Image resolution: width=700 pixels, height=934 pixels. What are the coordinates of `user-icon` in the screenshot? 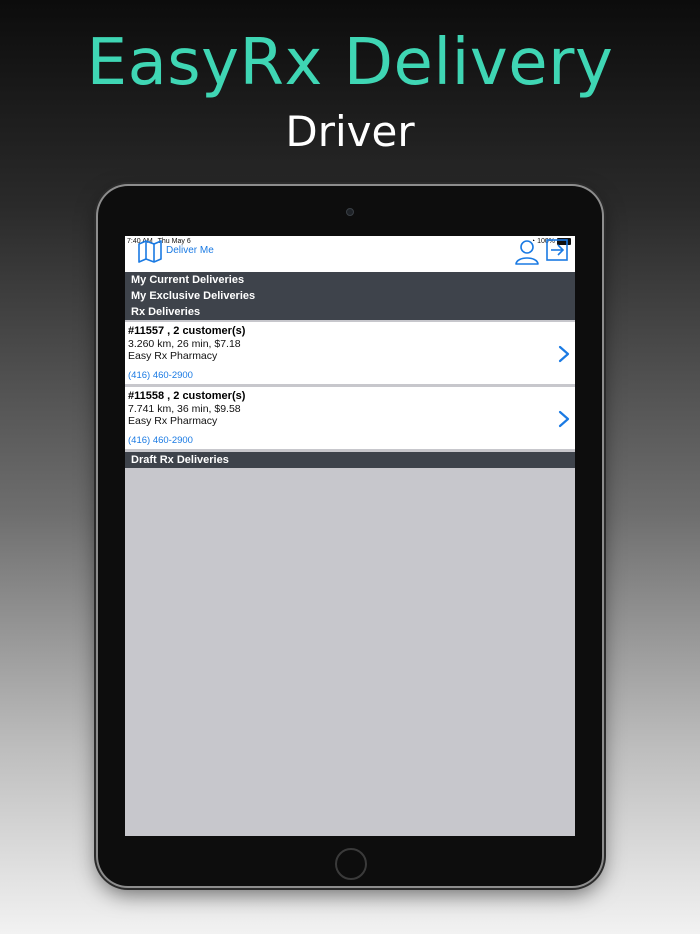 It's located at (527, 252).